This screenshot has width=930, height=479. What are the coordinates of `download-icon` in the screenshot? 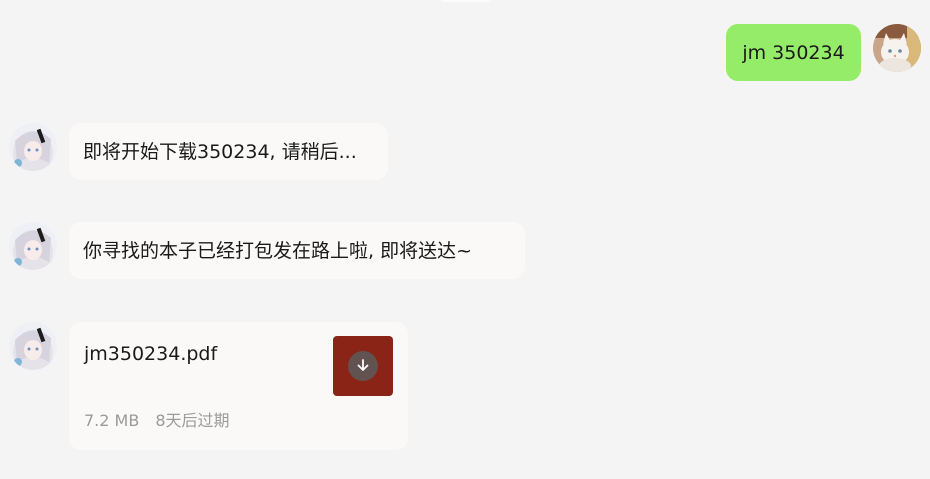 It's located at (363, 366).